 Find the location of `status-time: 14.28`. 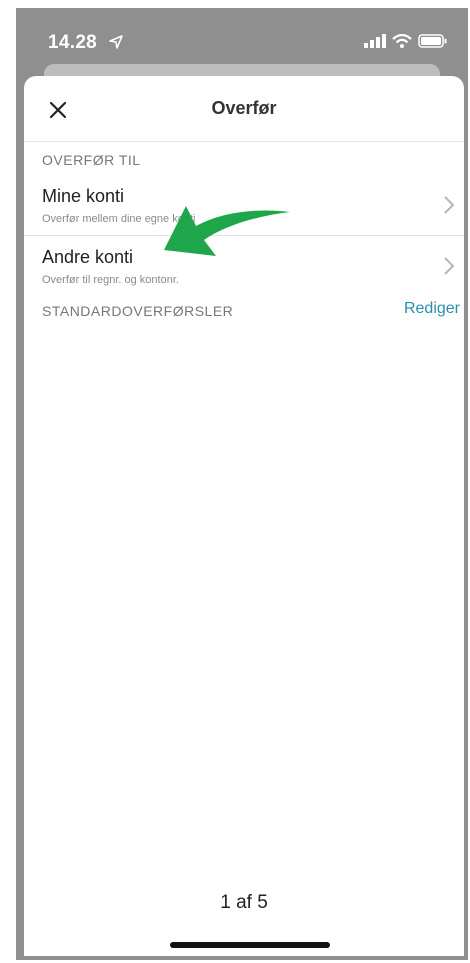

status-time: 14.28 is located at coordinates (73, 42).